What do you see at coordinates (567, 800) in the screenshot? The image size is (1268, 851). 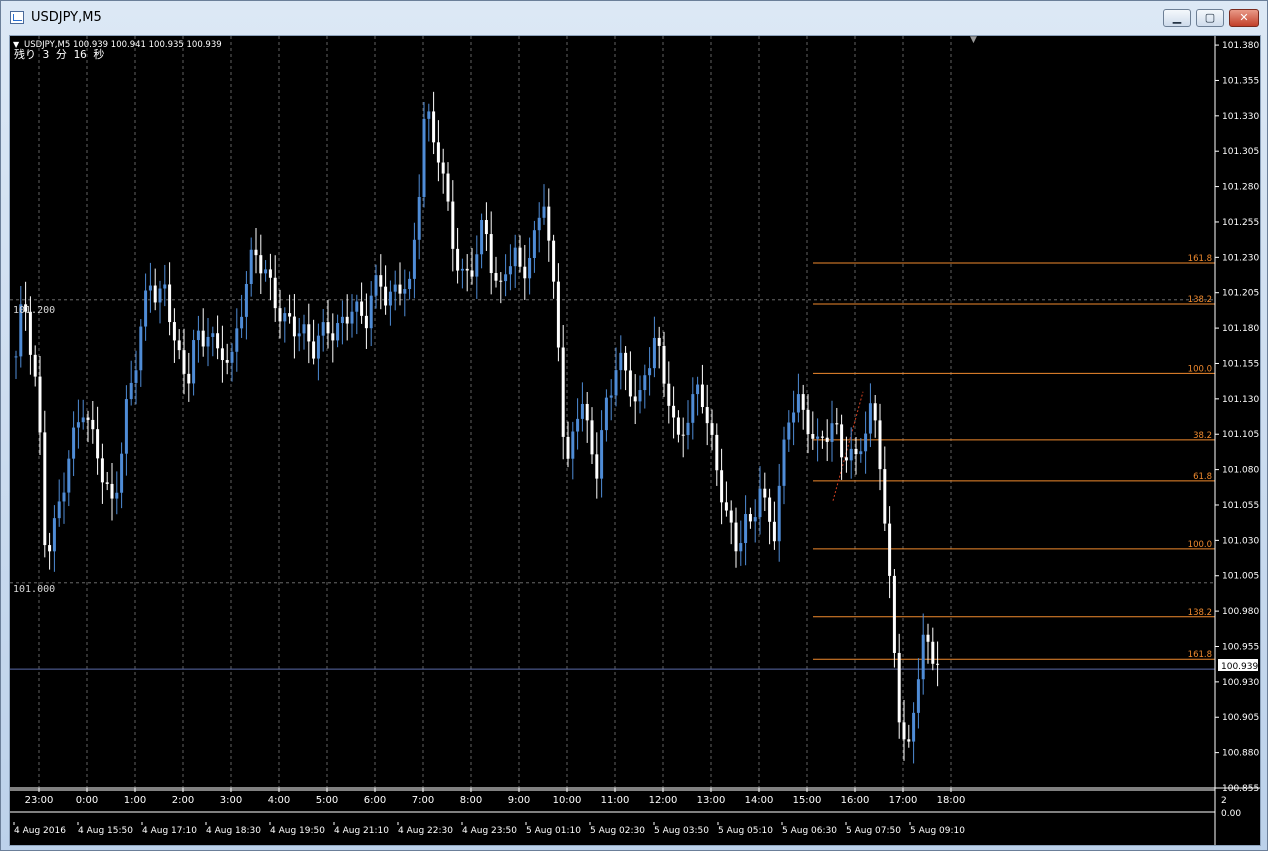 I see `hour-label: 10:00` at bounding box center [567, 800].